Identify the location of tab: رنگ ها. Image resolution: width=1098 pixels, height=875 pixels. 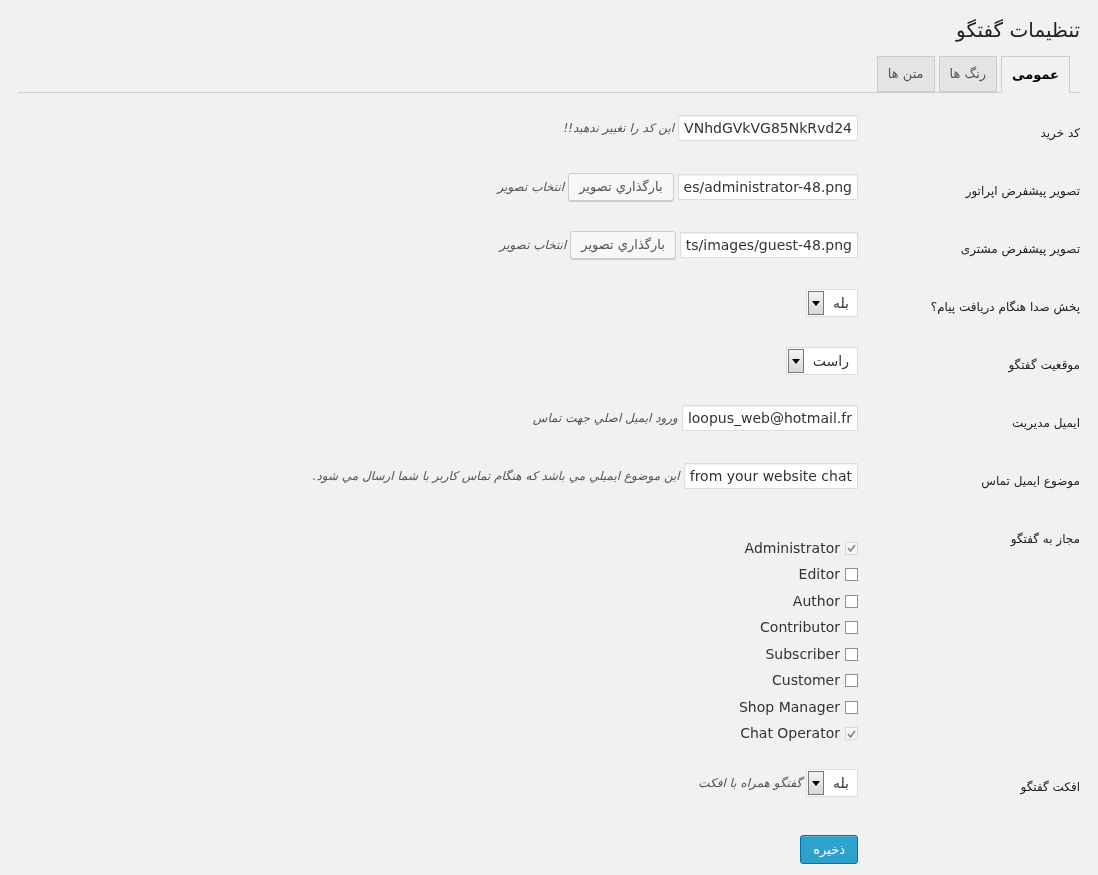
(968, 74).